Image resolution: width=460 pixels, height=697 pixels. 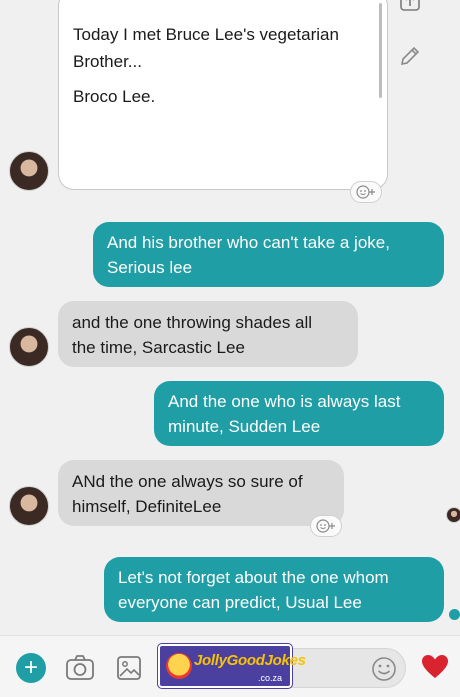 What do you see at coordinates (187, 481) in the screenshot?
I see `message-line: ANd the one always so sure of` at bounding box center [187, 481].